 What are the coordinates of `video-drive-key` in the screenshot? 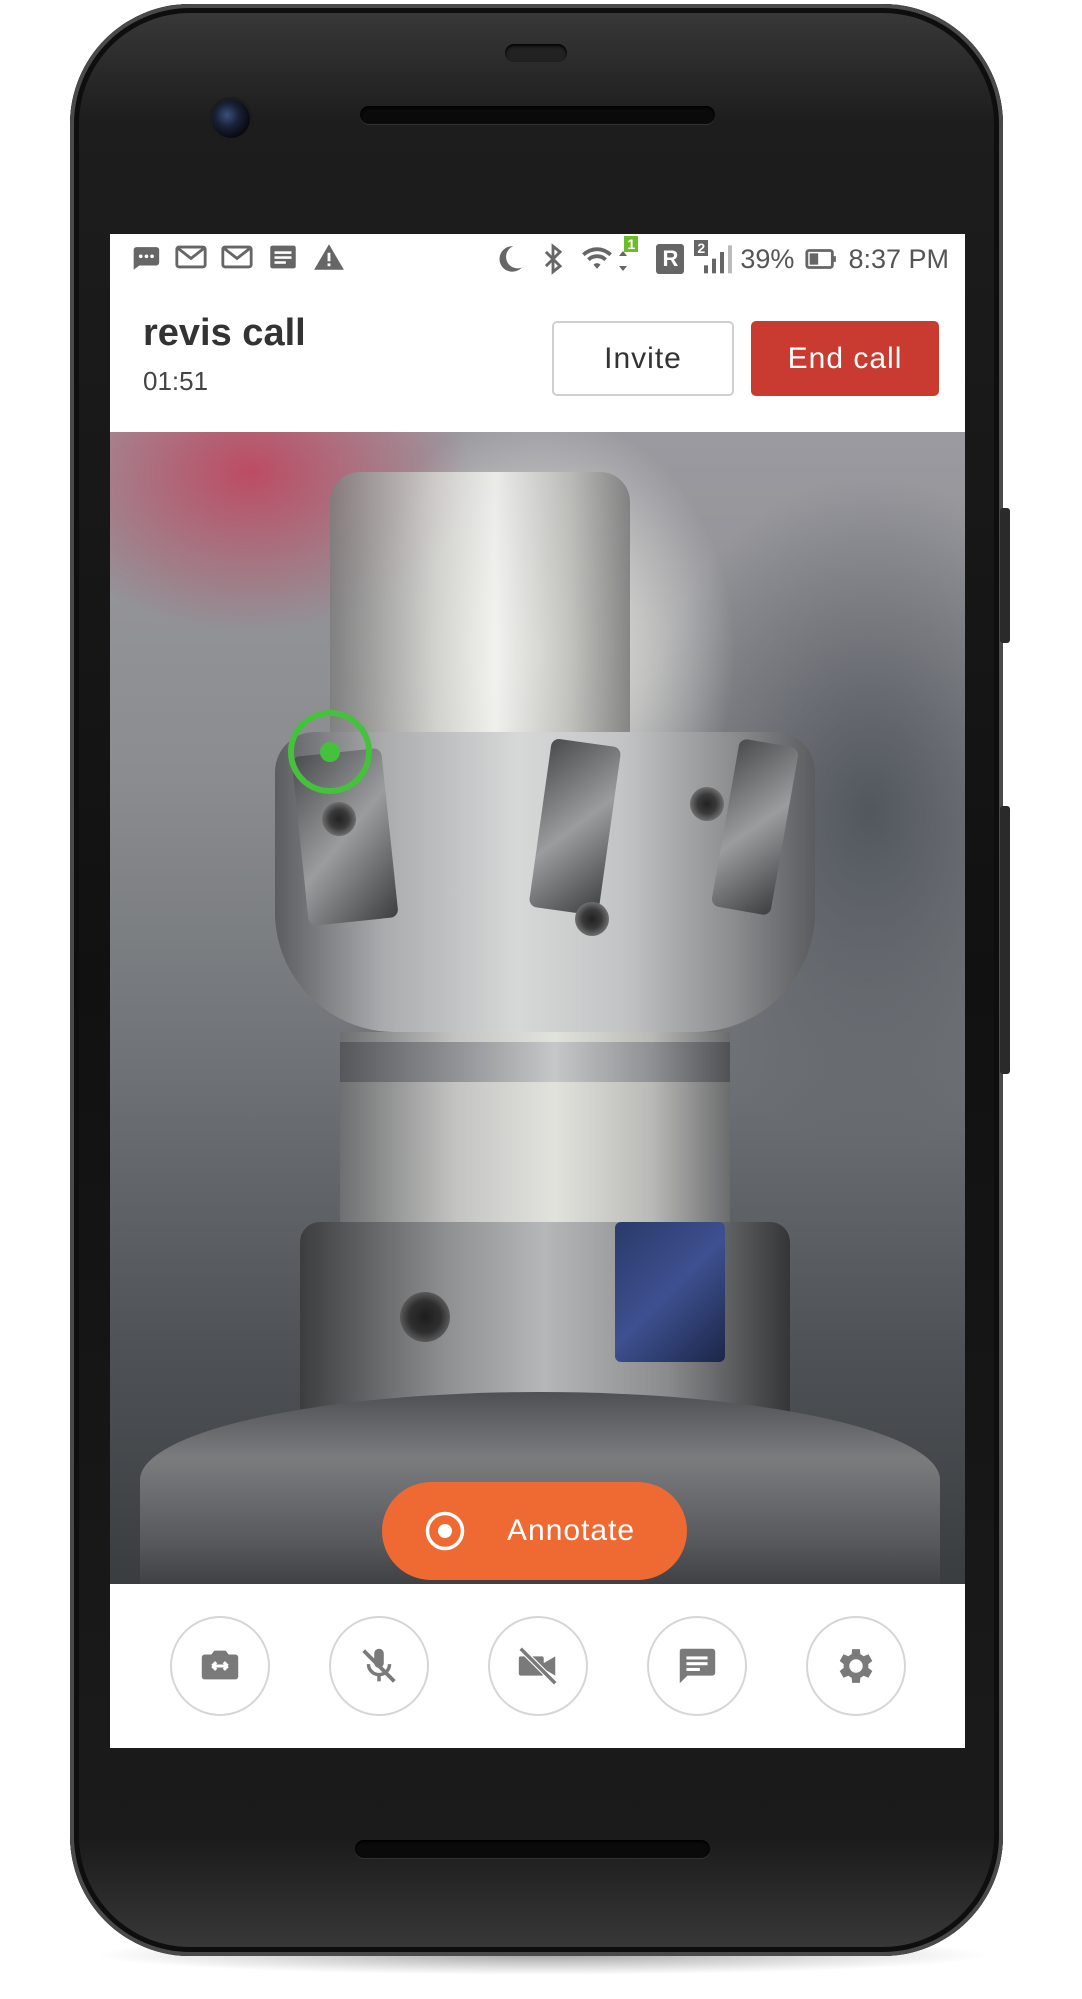 It's located at (670, 1292).